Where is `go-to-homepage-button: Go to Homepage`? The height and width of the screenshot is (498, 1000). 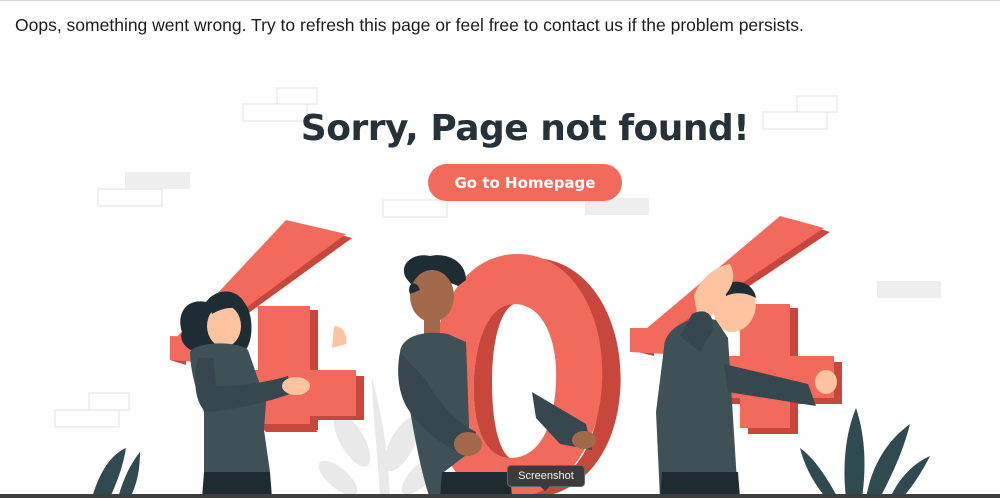
go-to-homepage-button: Go to Homepage is located at coordinates (525, 182).